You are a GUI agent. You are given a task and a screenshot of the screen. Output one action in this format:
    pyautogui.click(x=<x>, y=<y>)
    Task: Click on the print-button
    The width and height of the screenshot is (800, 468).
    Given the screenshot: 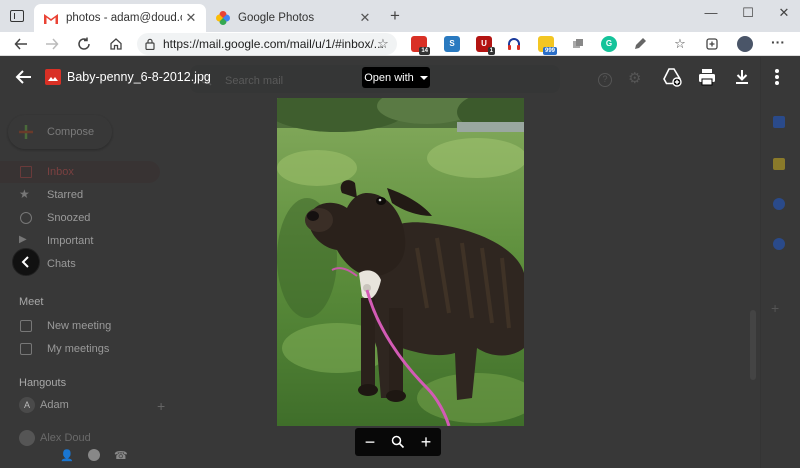 What is the action you would take?
    pyautogui.click(x=707, y=77)
    